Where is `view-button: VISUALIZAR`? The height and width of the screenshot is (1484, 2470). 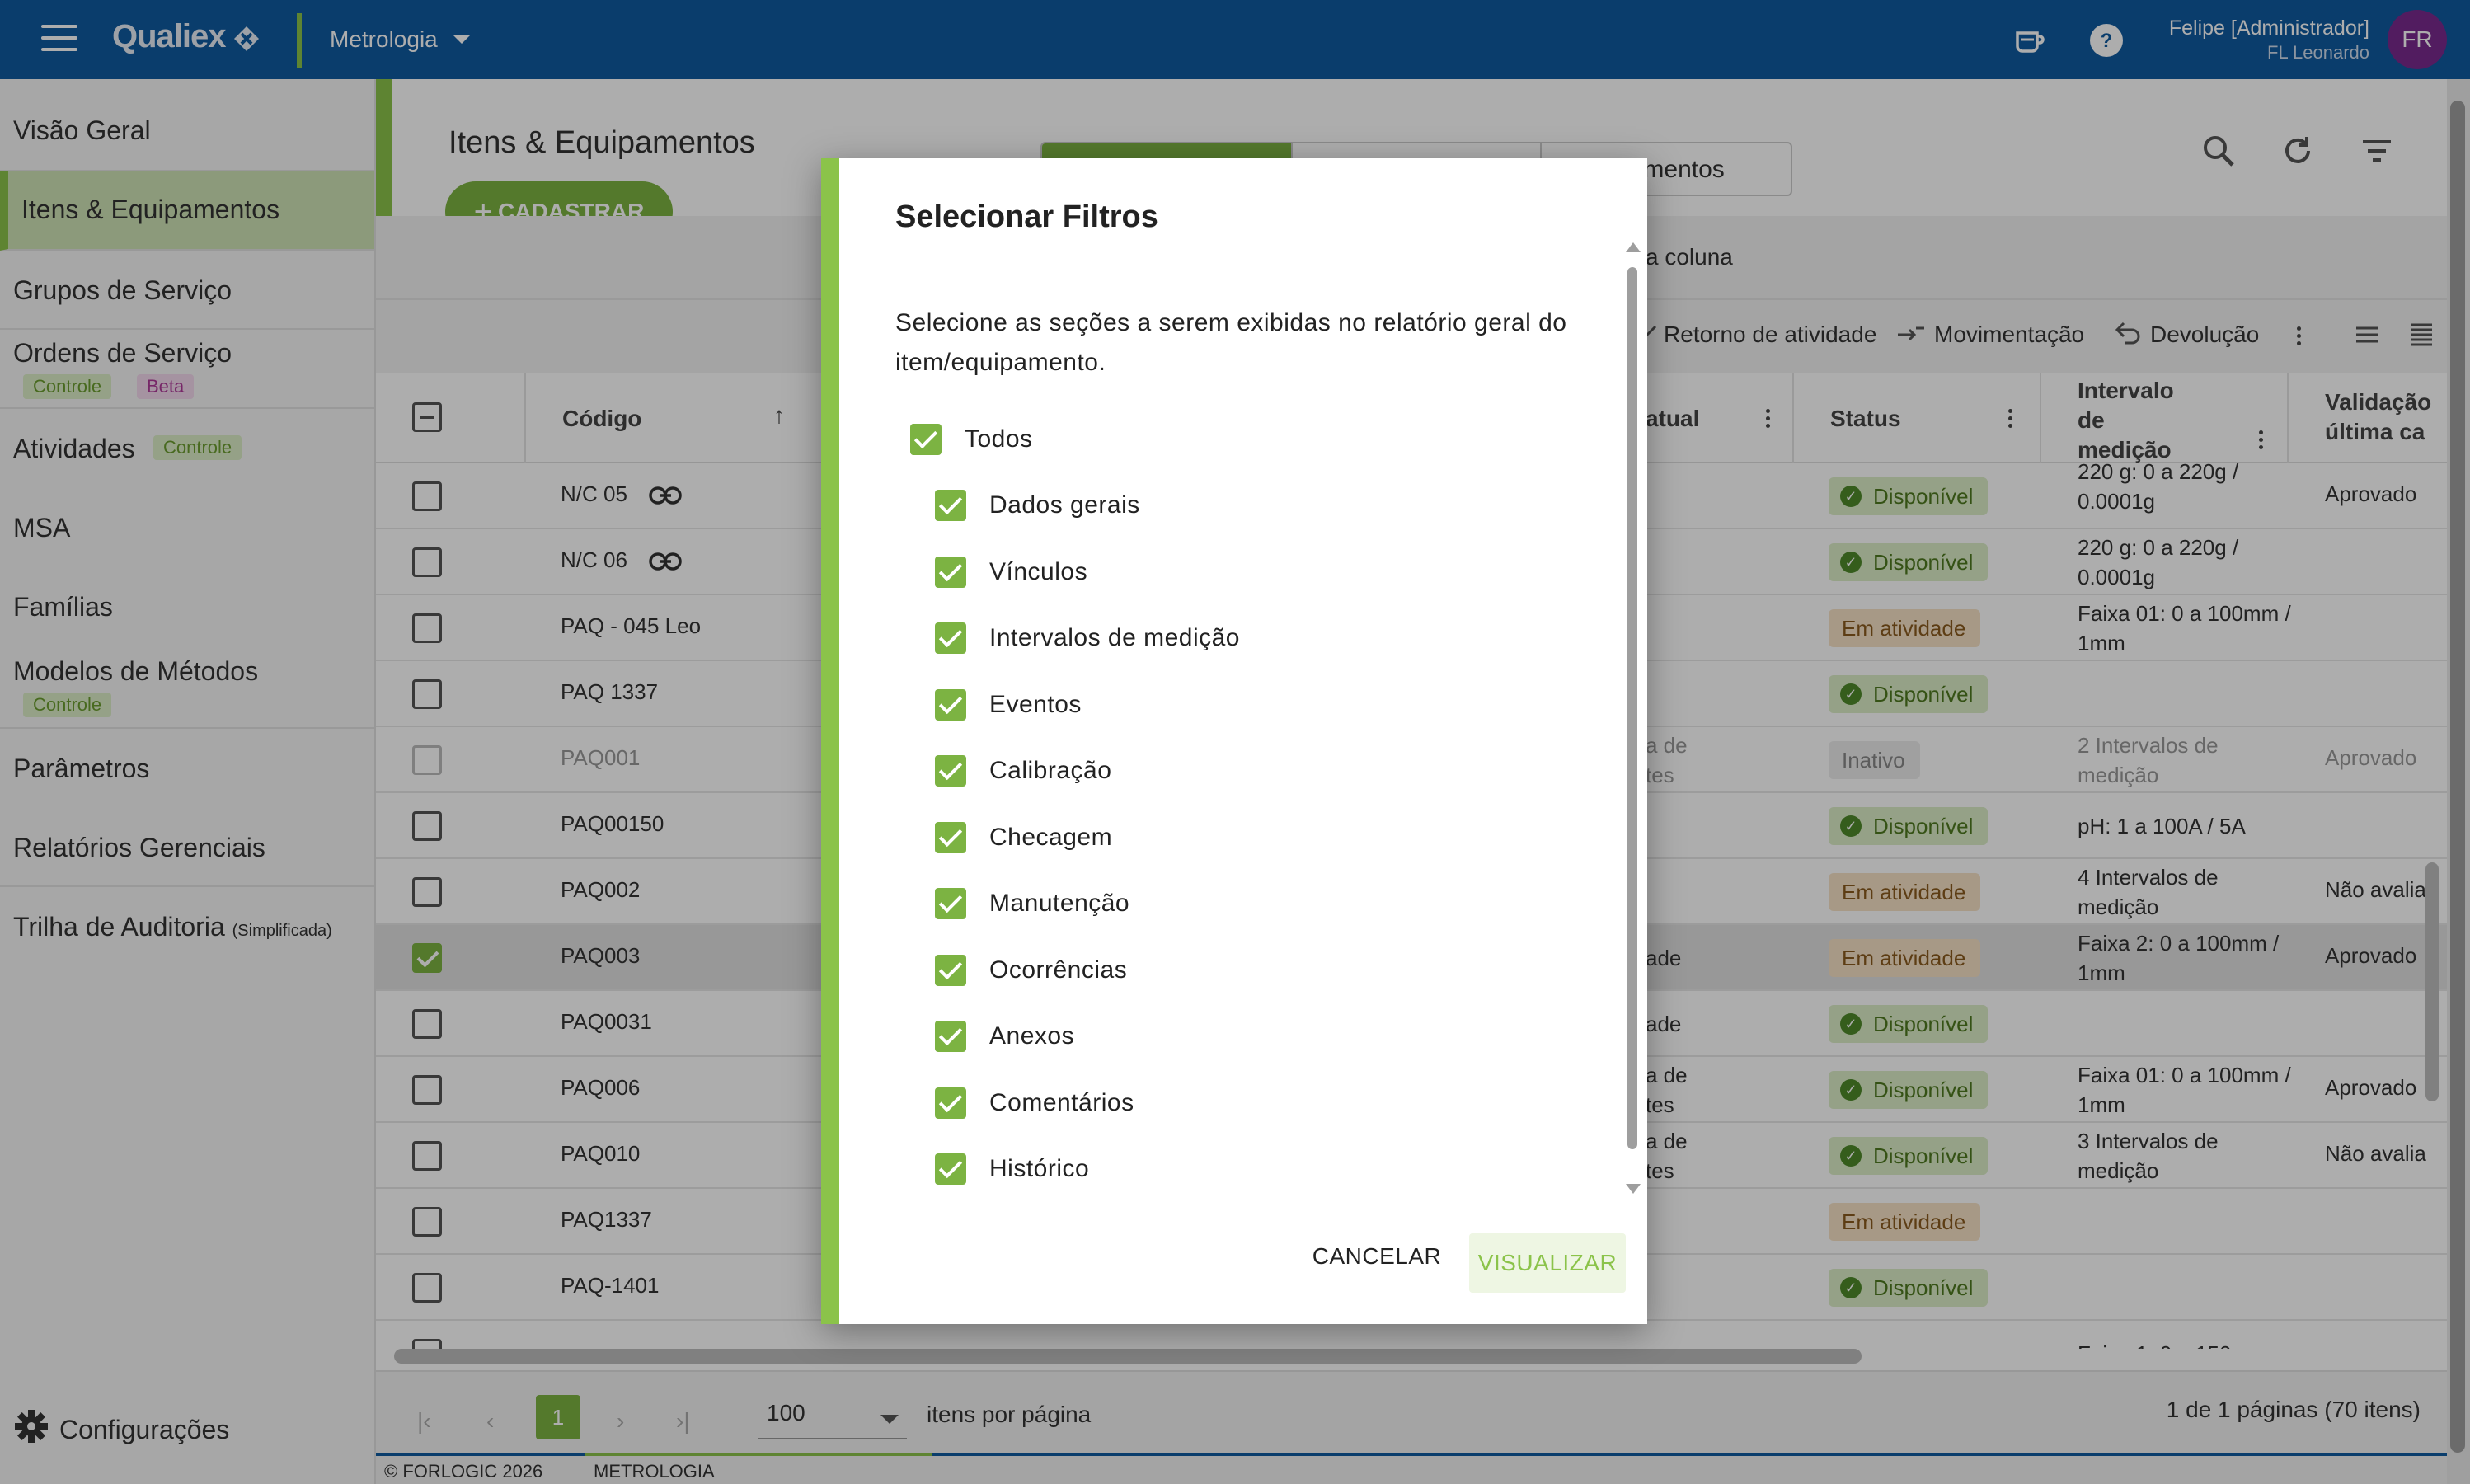
view-button: VISUALIZAR is located at coordinates (1547, 1263).